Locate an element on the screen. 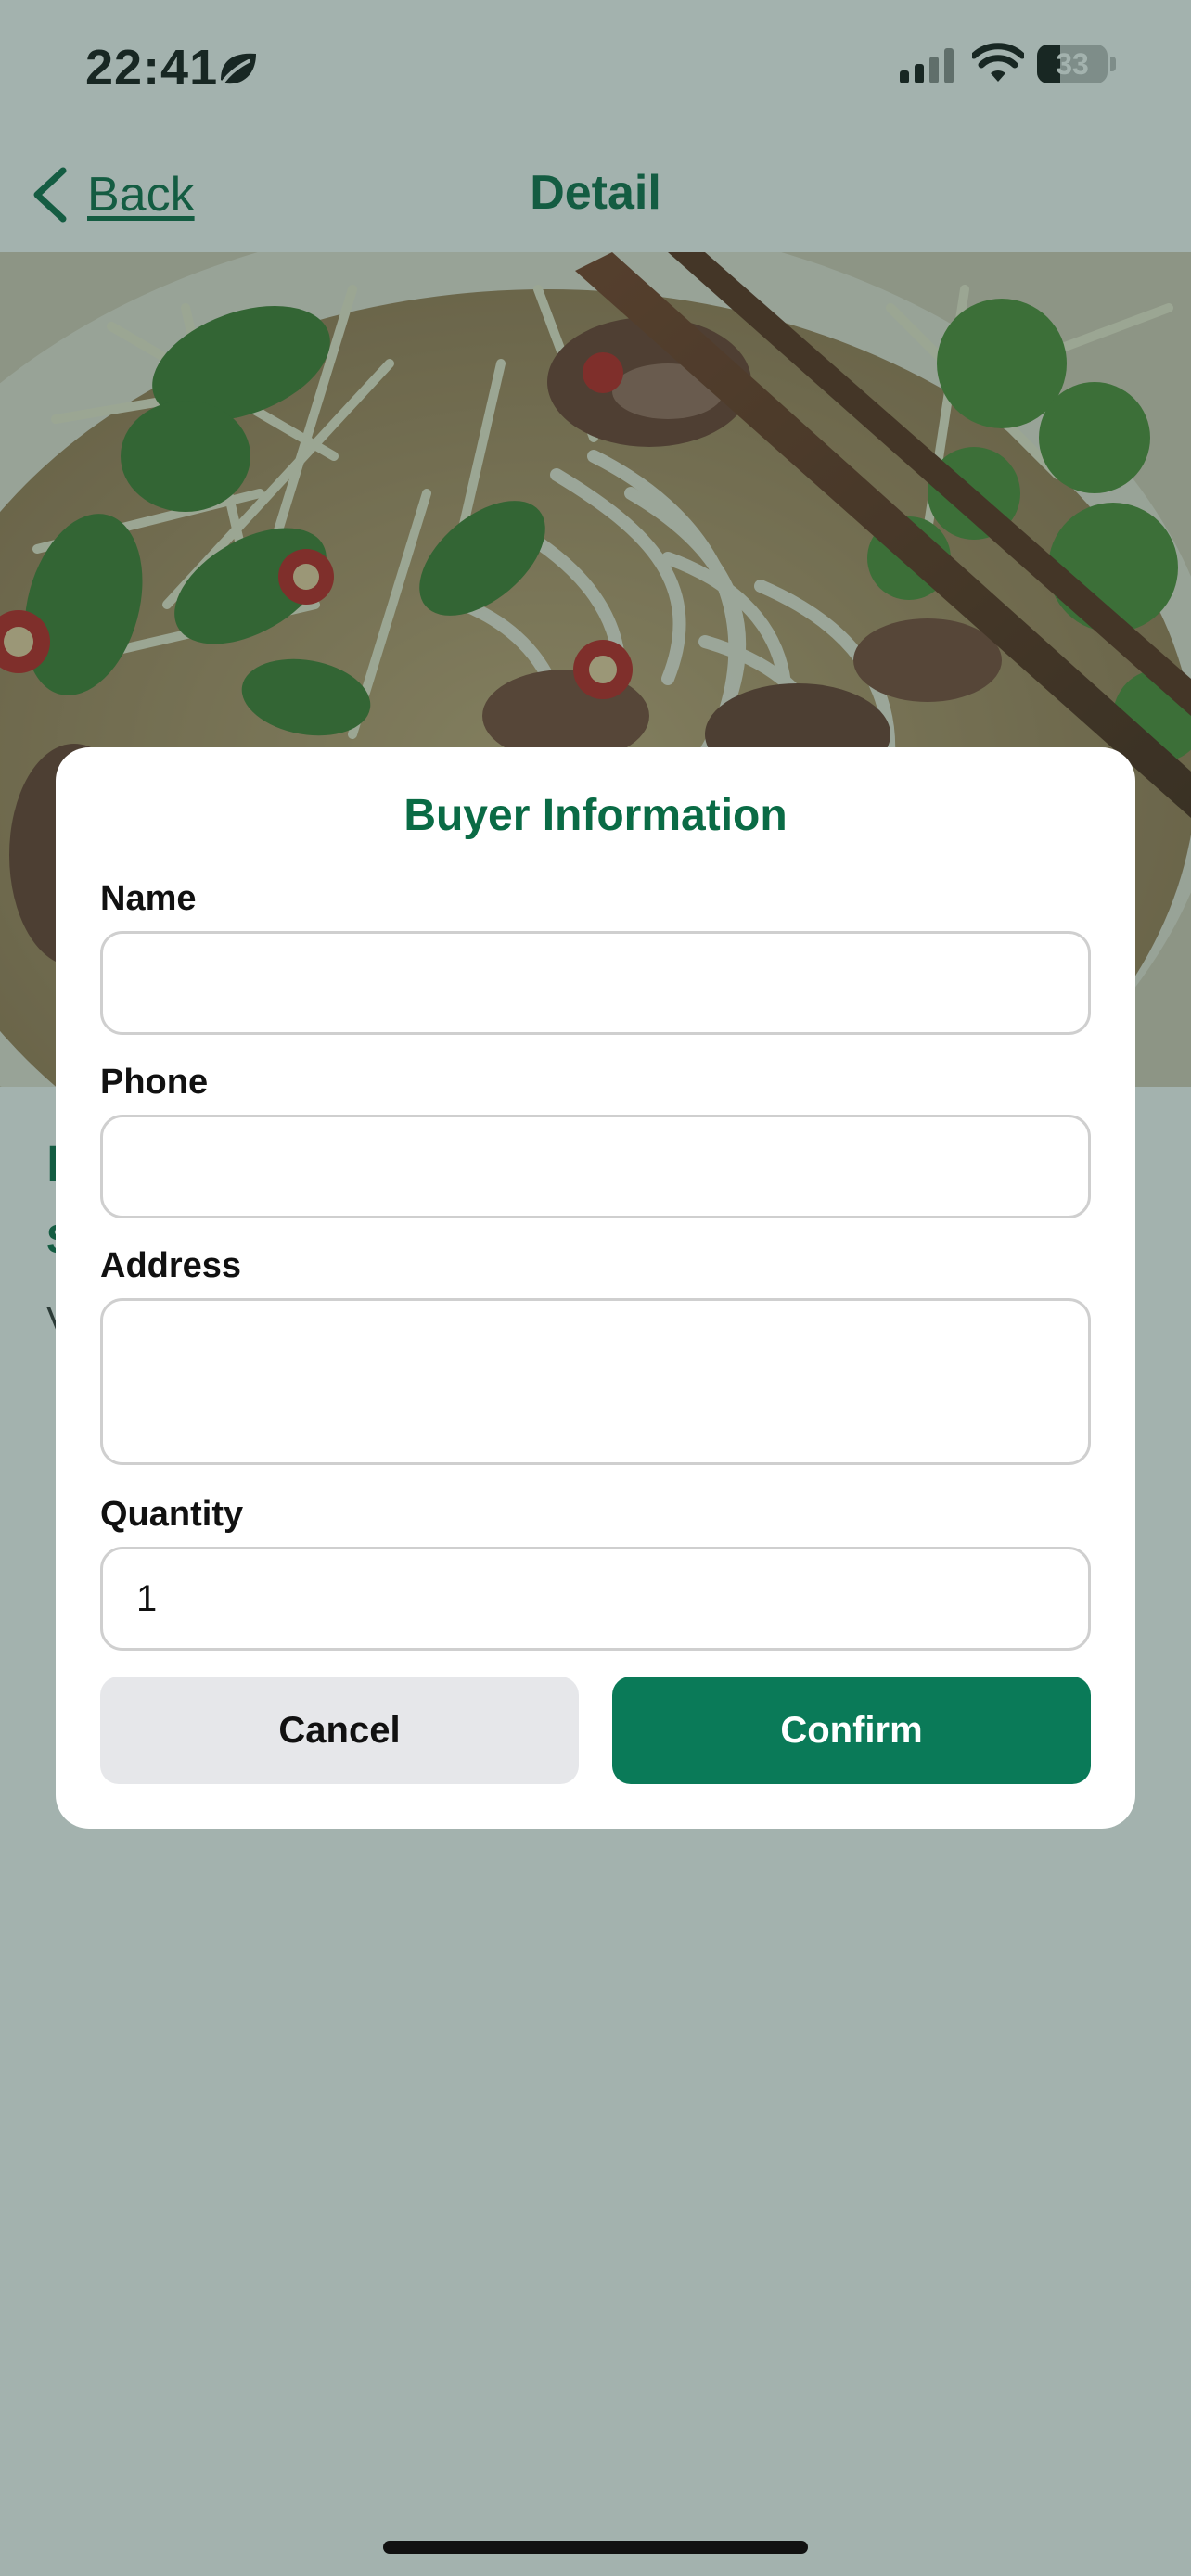  name-label: Name is located at coordinates (148, 898).